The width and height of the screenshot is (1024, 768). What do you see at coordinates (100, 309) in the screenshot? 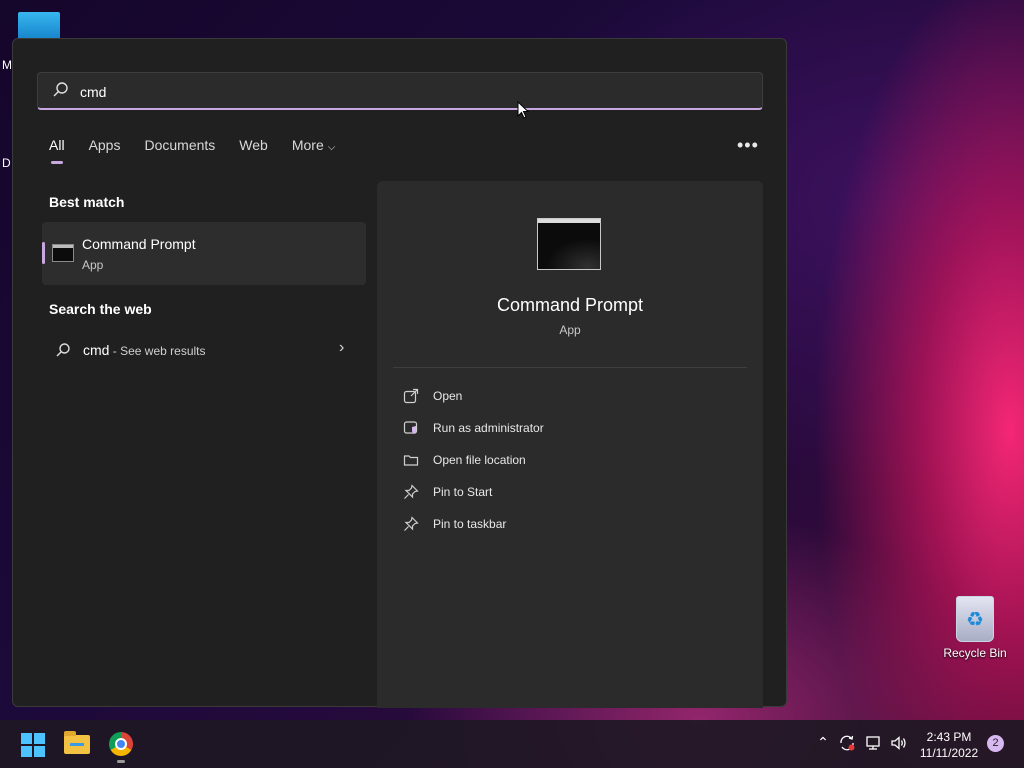
I see `search-web-heading: Search the web` at bounding box center [100, 309].